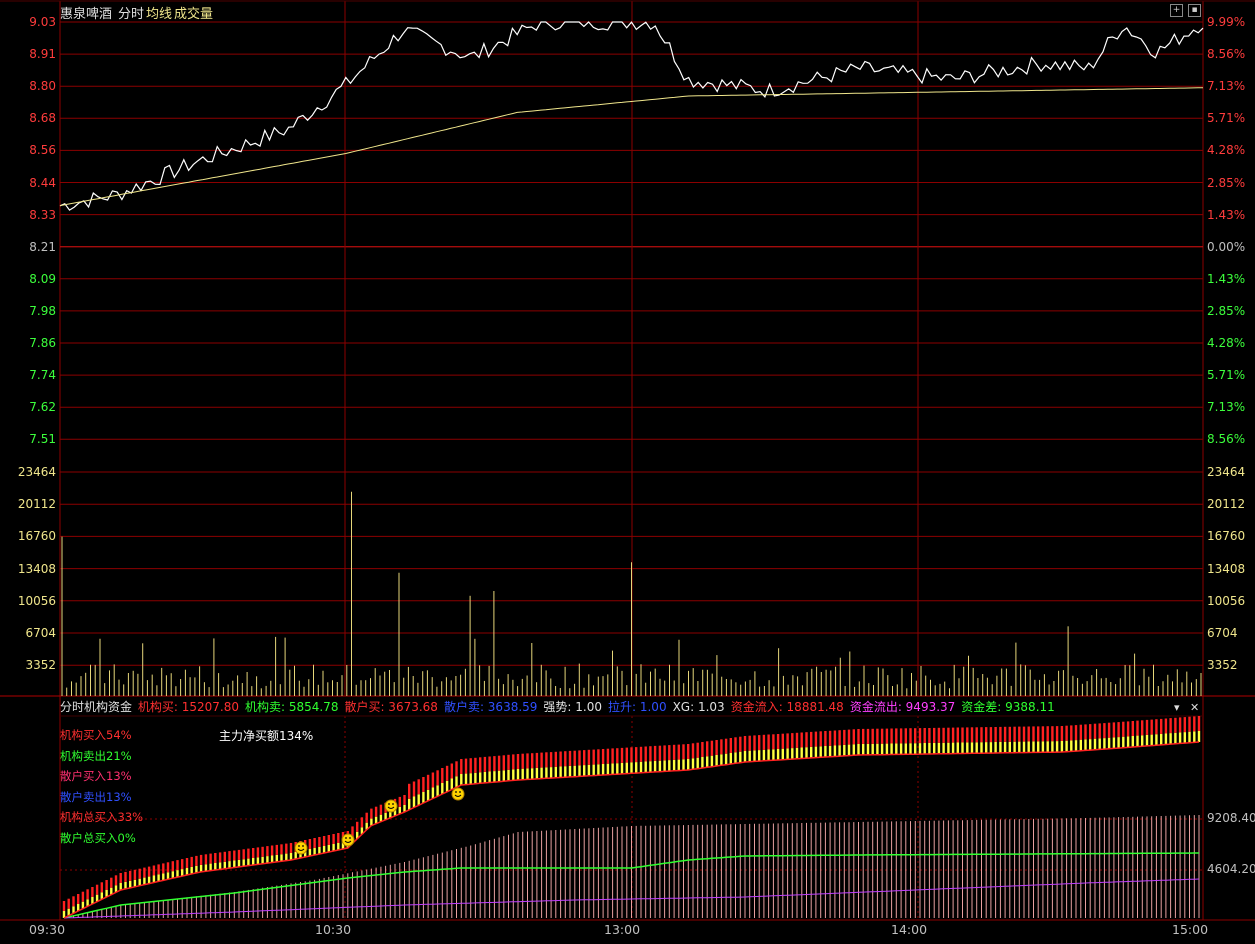 This screenshot has width=1255, height=944. I want to click on avg-line-label: 均线, so click(159, 12).